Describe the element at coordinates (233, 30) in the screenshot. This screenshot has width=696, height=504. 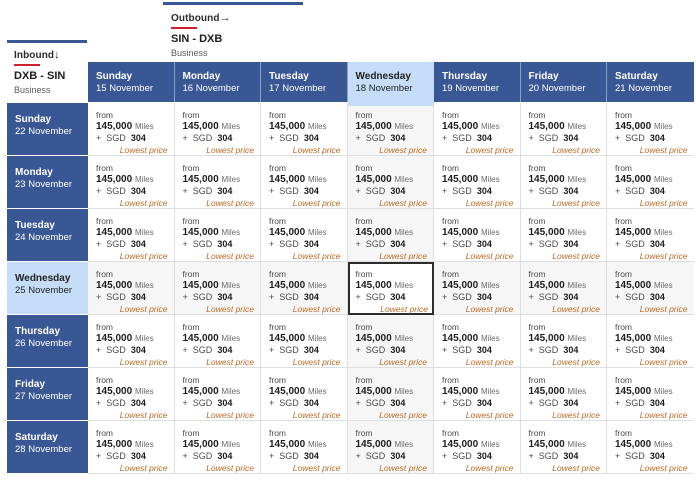
I see `outbound-tab-panel: Outbound→ SIN - DXB Business` at that location.